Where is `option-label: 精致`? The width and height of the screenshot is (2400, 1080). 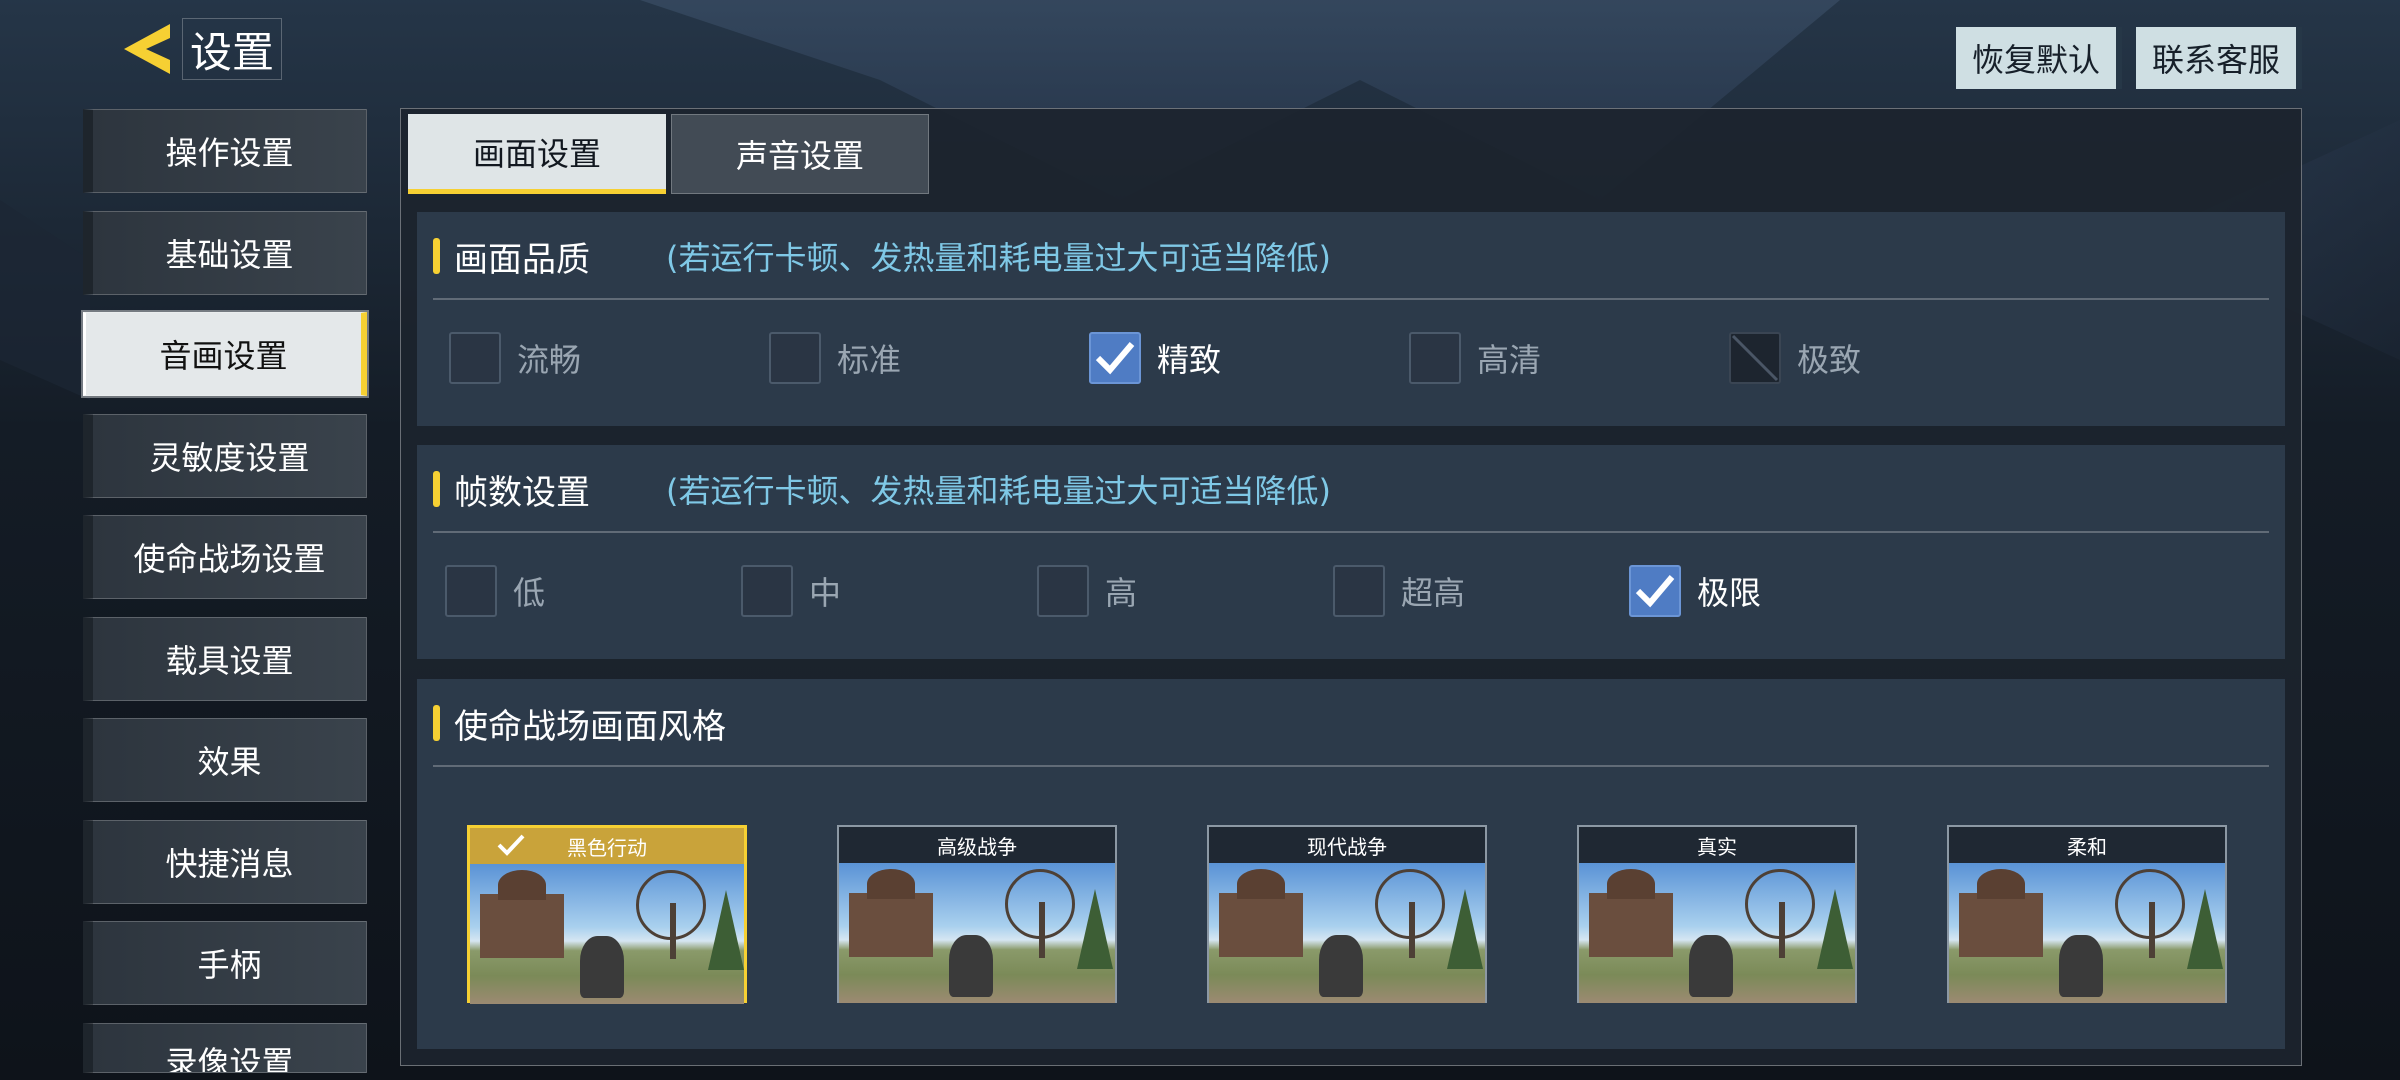
option-label: 精致 is located at coordinates (1189, 360).